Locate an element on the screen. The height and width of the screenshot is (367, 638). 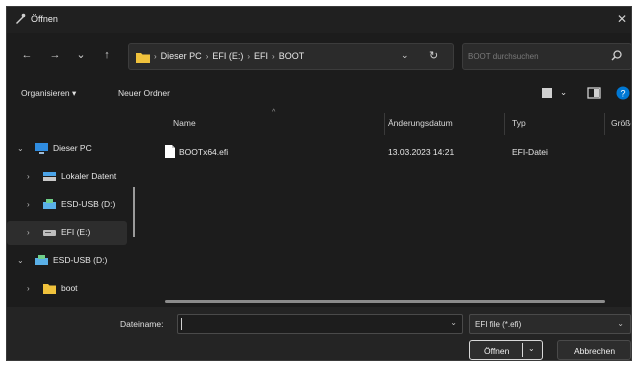
sidebar-item-esd-usb-root: ⌄ ESD-USB (D:) is located at coordinates (67, 261).